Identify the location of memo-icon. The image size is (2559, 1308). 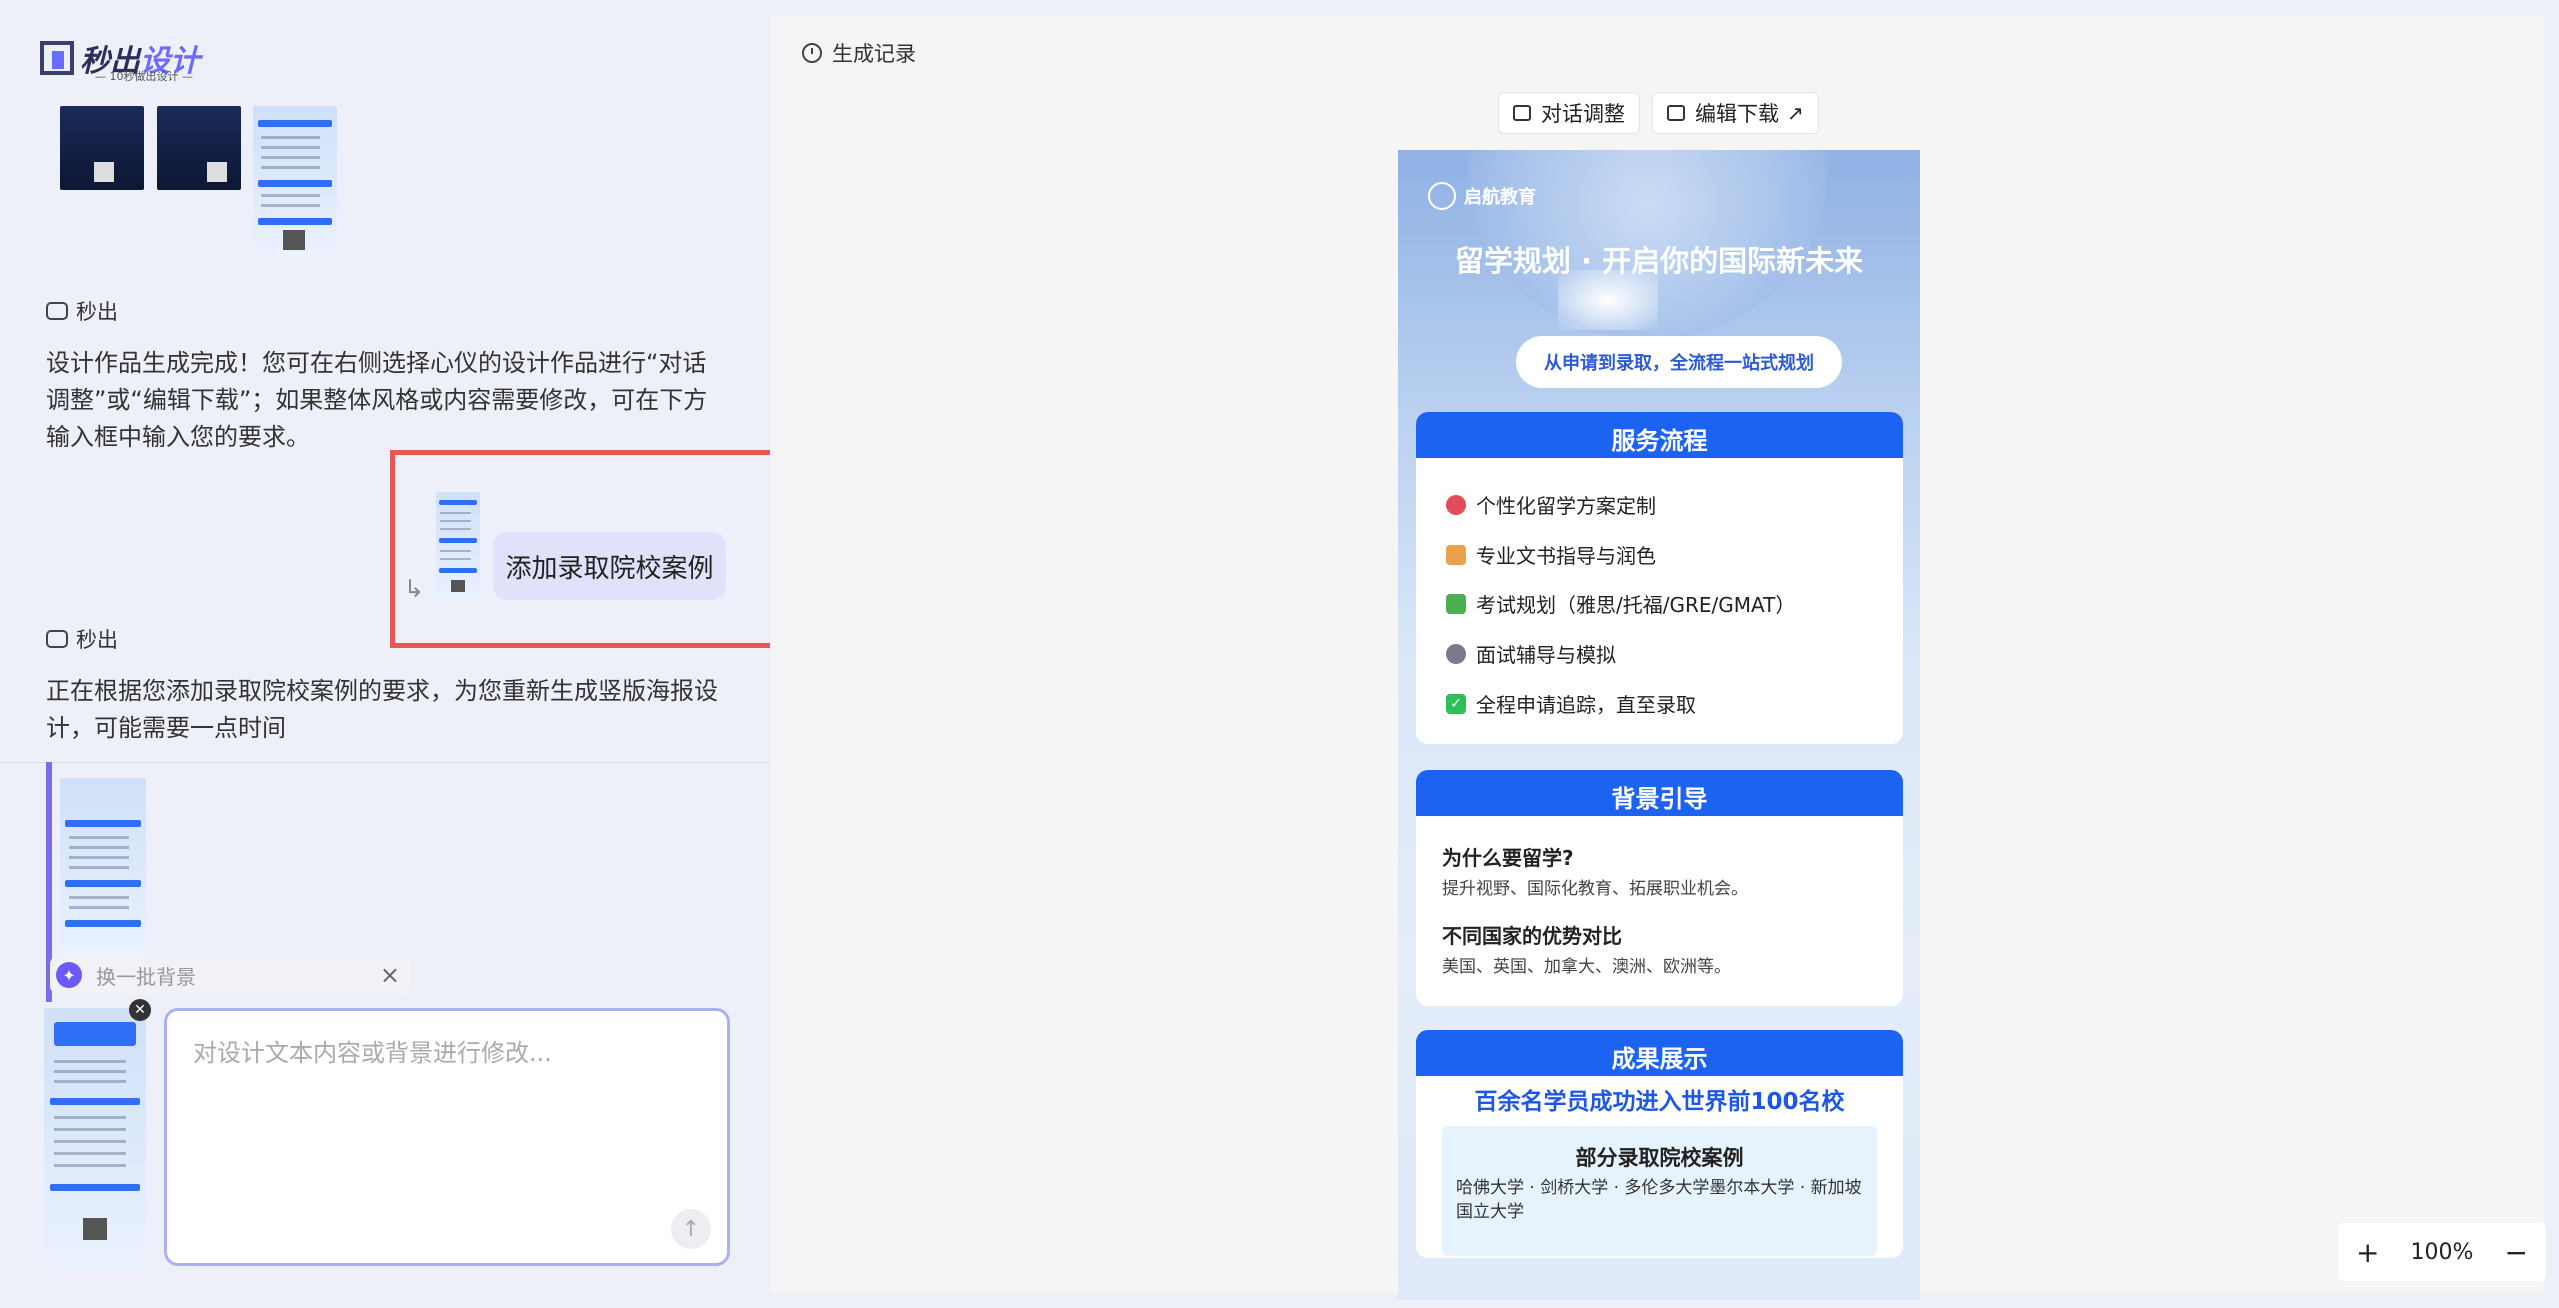
(1456, 554).